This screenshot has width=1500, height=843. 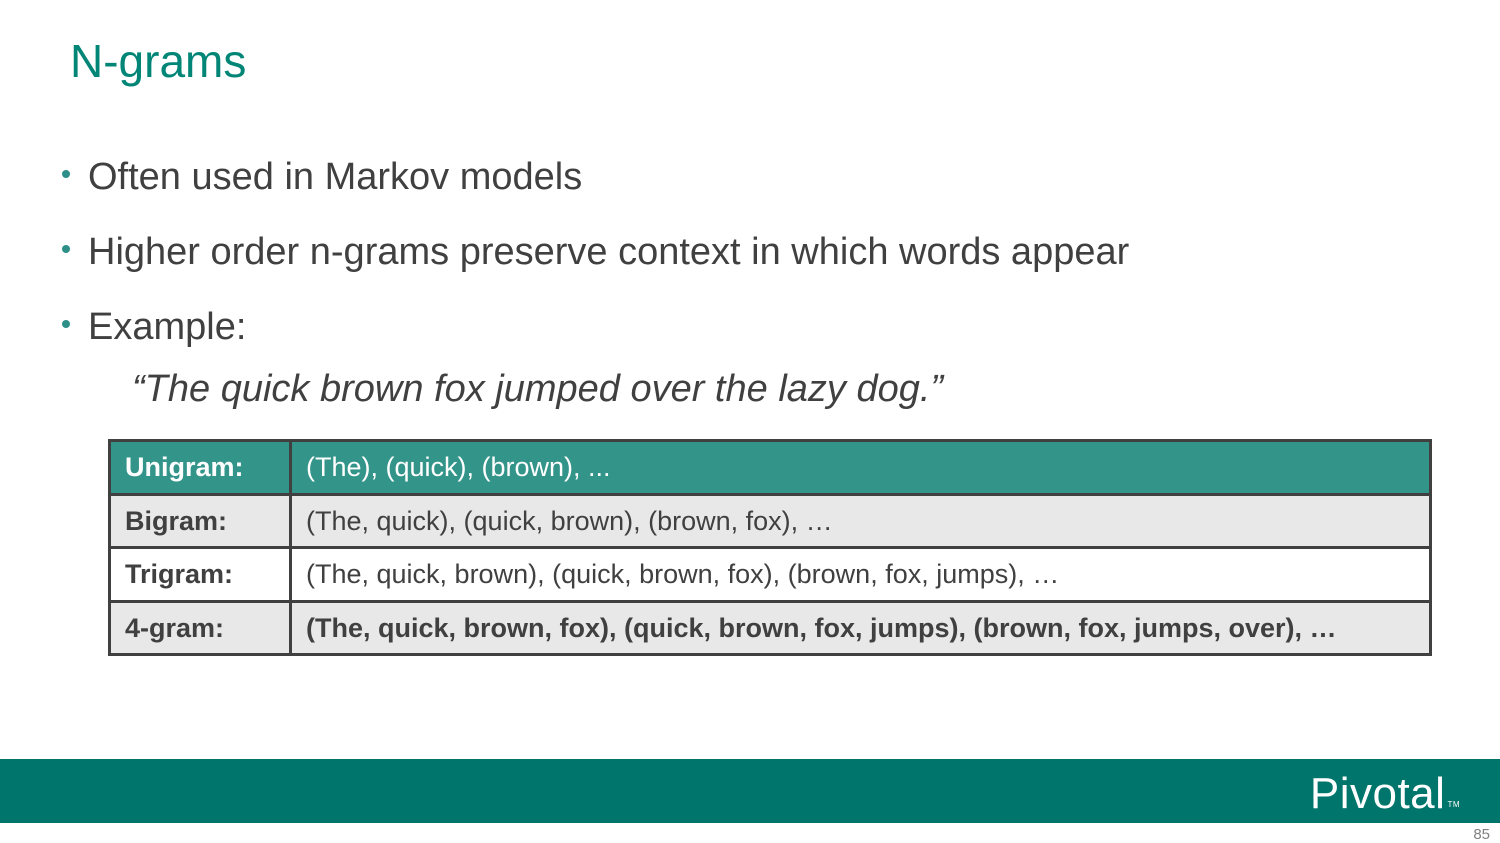 What do you see at coordinates (335, 177) in the screenshot?
I see `bullet-text: Often used in Markov models` at bounding box center [335, 177].